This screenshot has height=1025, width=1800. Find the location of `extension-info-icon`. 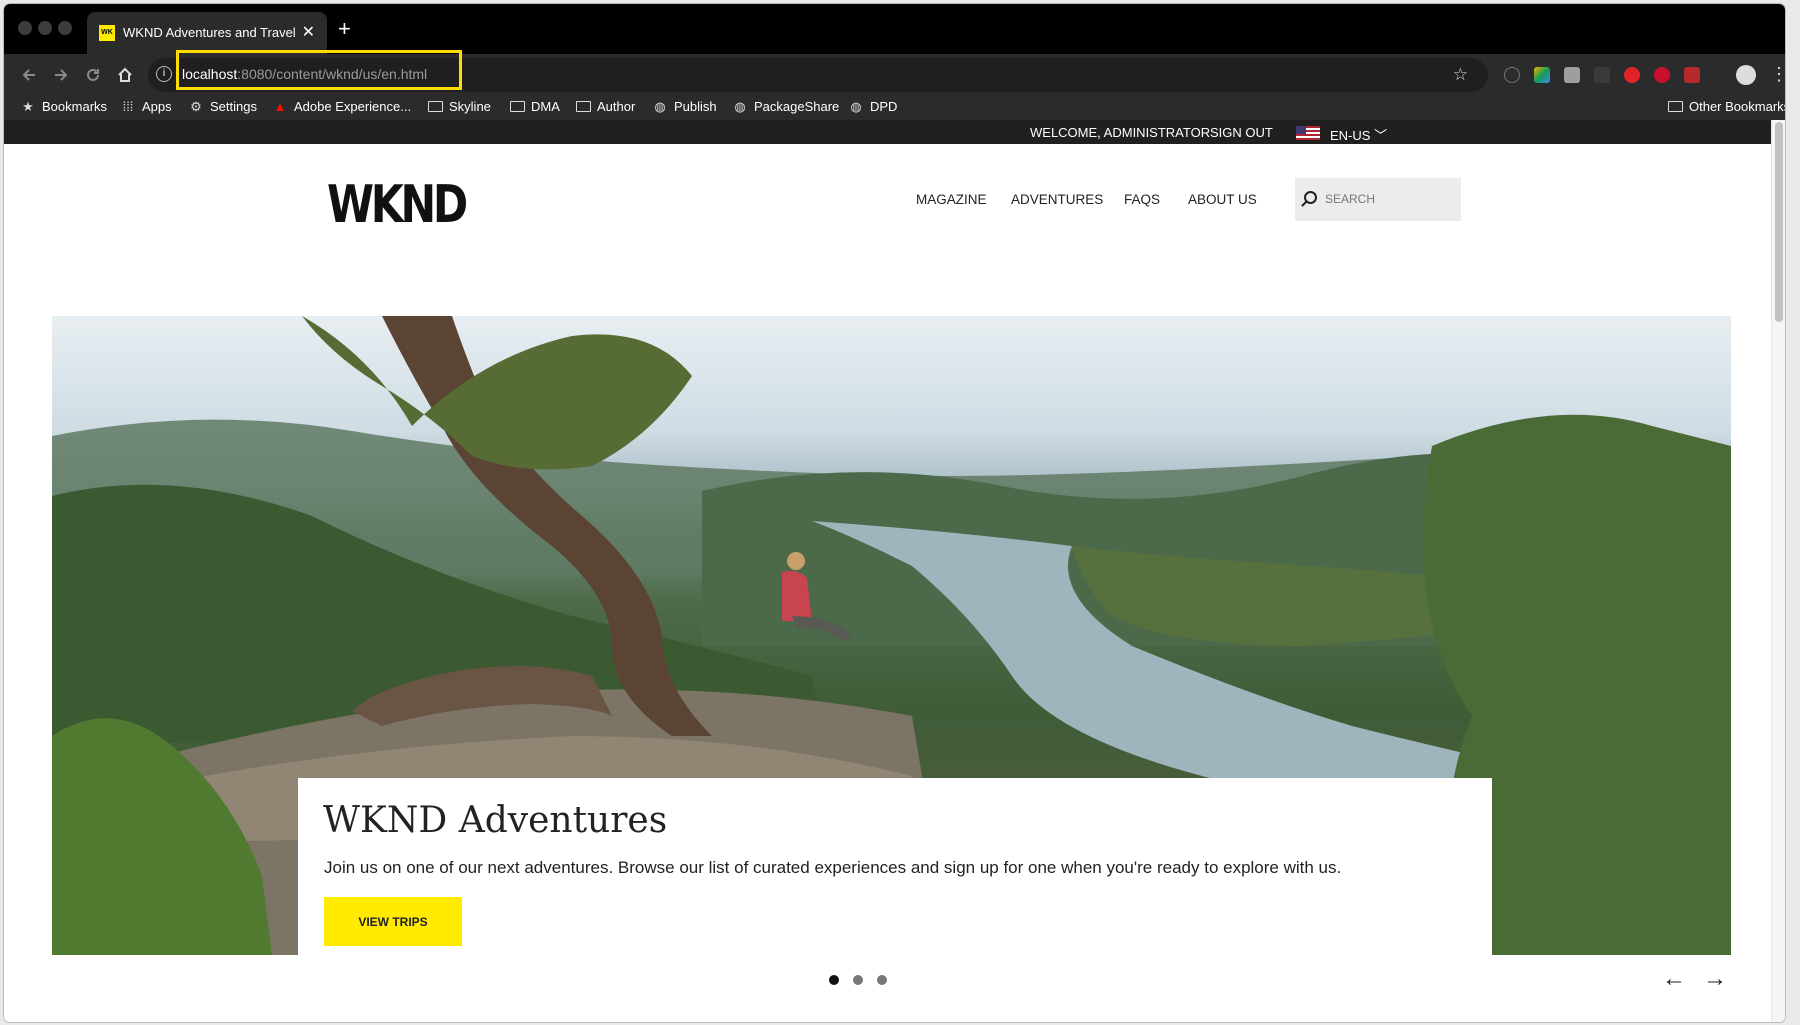

extension-info-icon is located at coordinates (1512, 75).